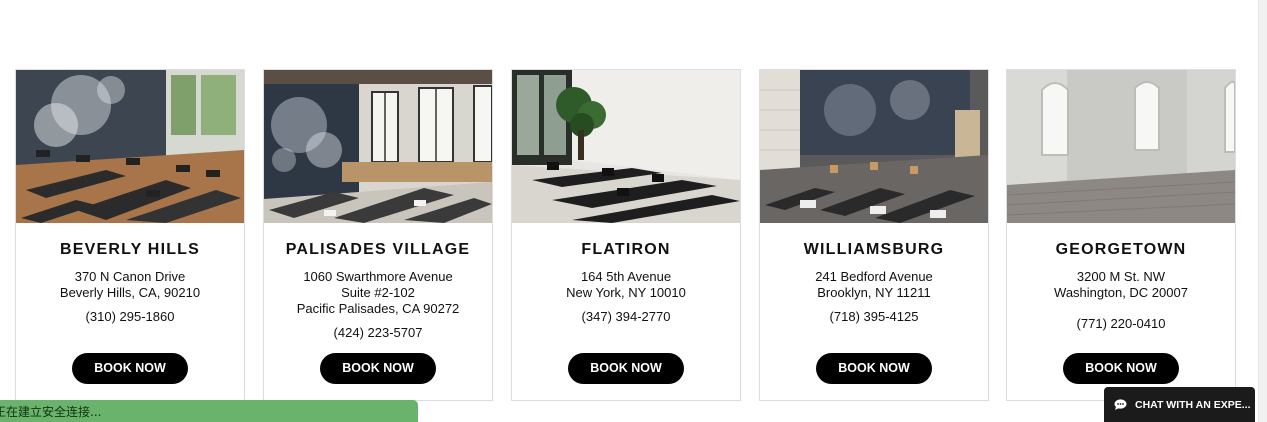 This screenshot has height=422, width=1267. Describe the element at coordinates (874, 276) in the screenshot. I see `address-line: 241 Bedford Avenue` at that location.